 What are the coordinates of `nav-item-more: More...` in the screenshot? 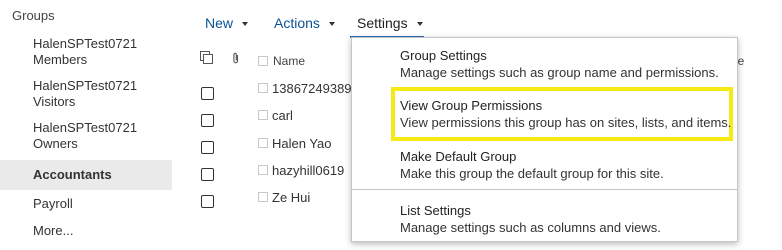 It's located at (86, 231).